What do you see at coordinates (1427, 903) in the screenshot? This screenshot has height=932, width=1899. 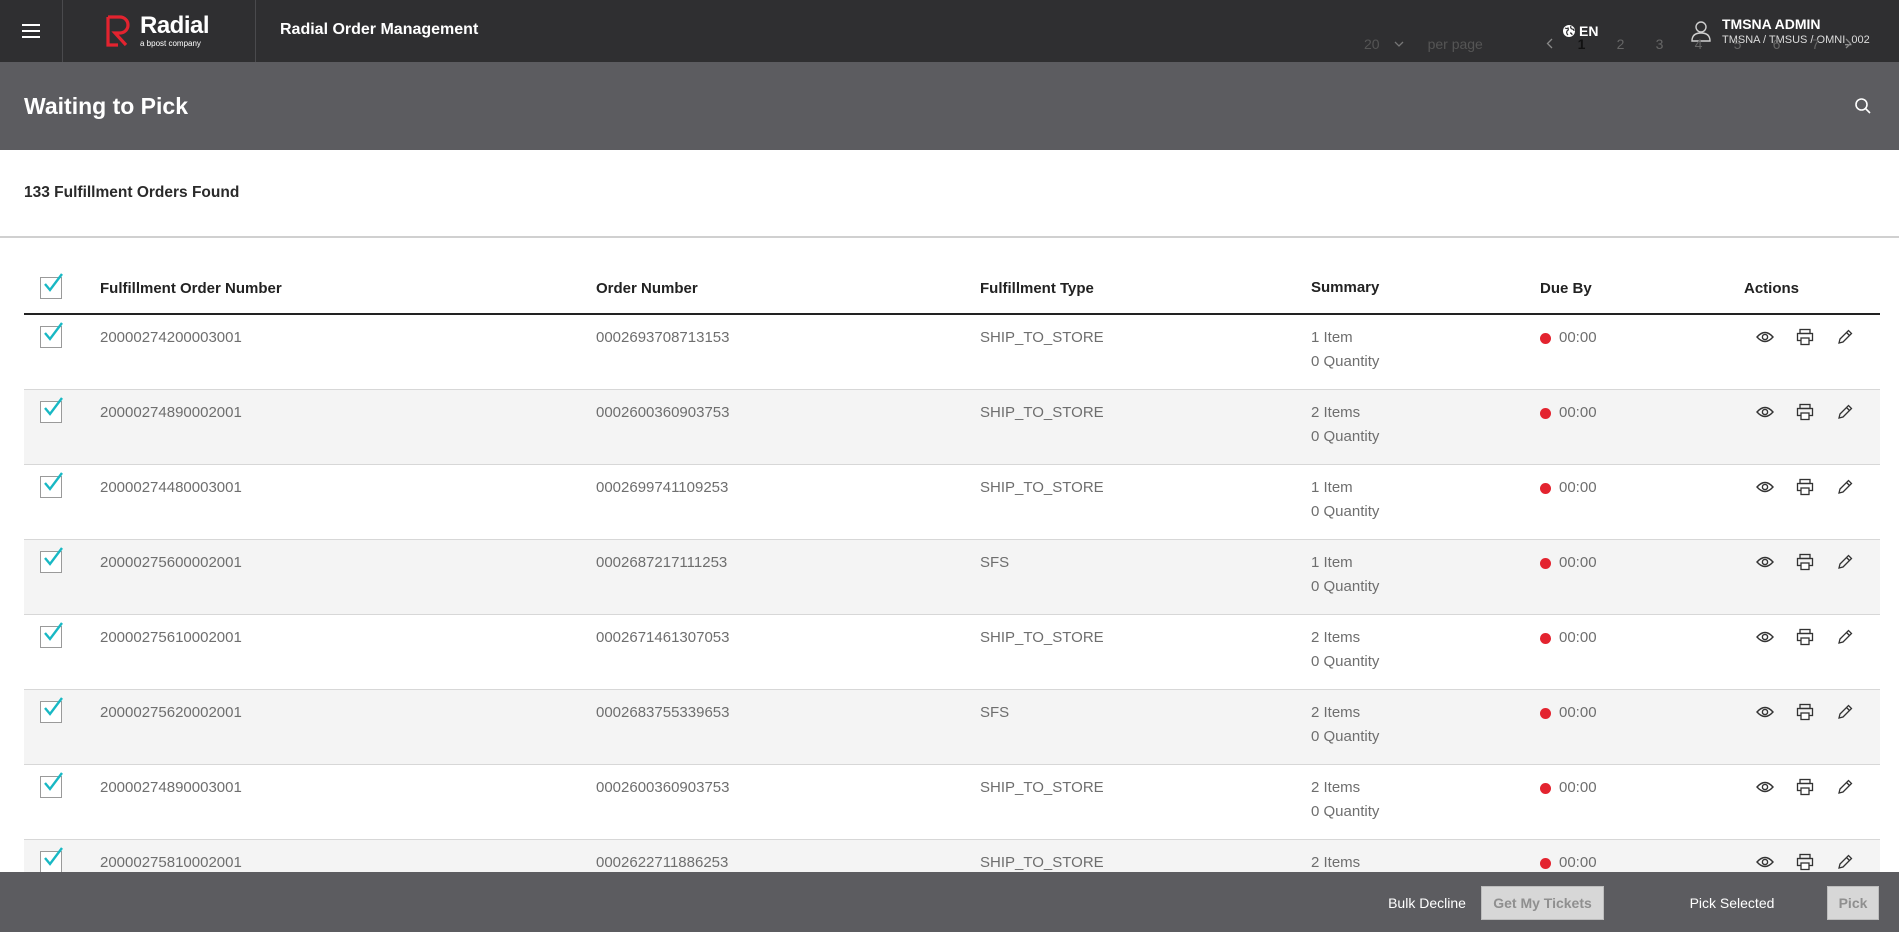 I see `bulk-decline-button: Bulk Decline` at bounding box center [1427, 903].